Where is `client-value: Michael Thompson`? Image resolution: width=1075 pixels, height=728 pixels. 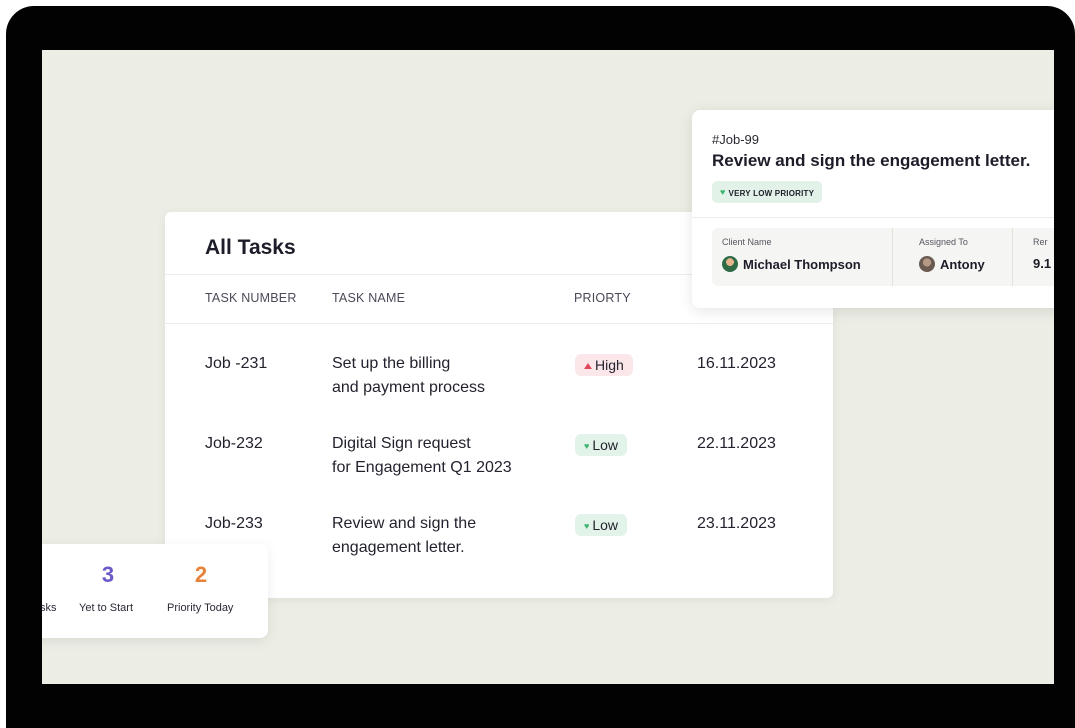
client-value: Michael Thompson is located at coordinates (791, 264).